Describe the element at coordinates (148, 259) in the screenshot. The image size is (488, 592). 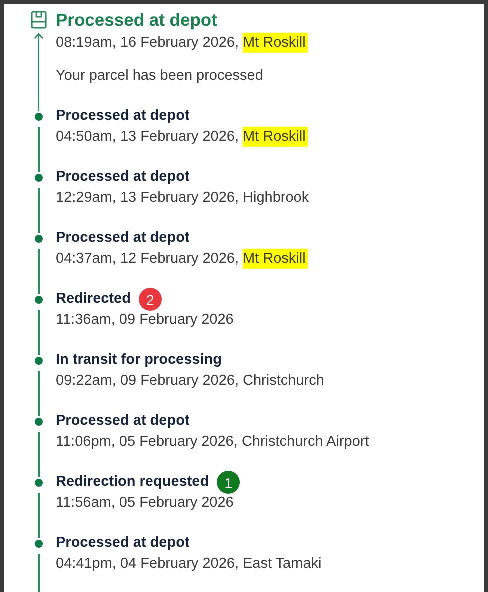
I see `event-time: 04:37am, 12 February 2026,` at that location.